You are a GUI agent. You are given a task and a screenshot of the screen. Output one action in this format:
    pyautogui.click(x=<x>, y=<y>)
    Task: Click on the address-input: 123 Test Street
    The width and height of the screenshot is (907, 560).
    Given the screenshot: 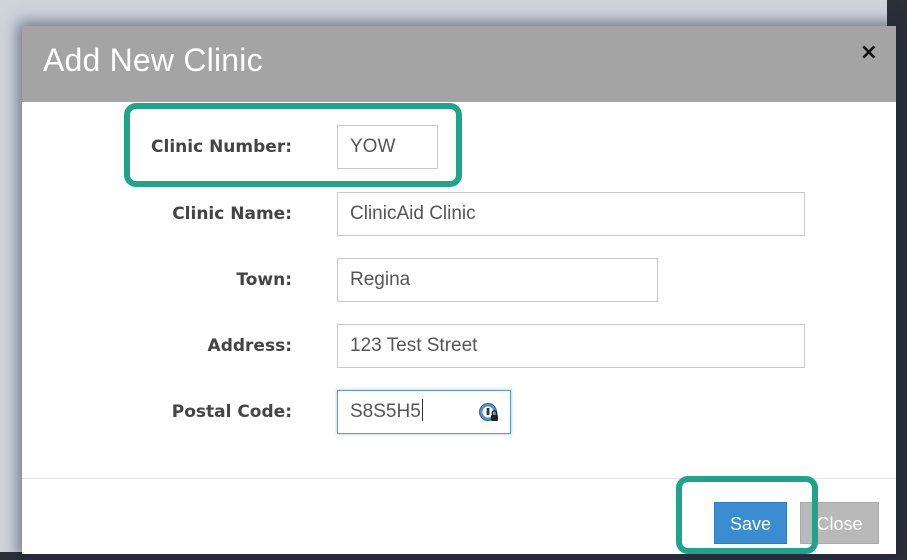 What is the action you would take?
    pyautogui.click(x=571, y=346)
    